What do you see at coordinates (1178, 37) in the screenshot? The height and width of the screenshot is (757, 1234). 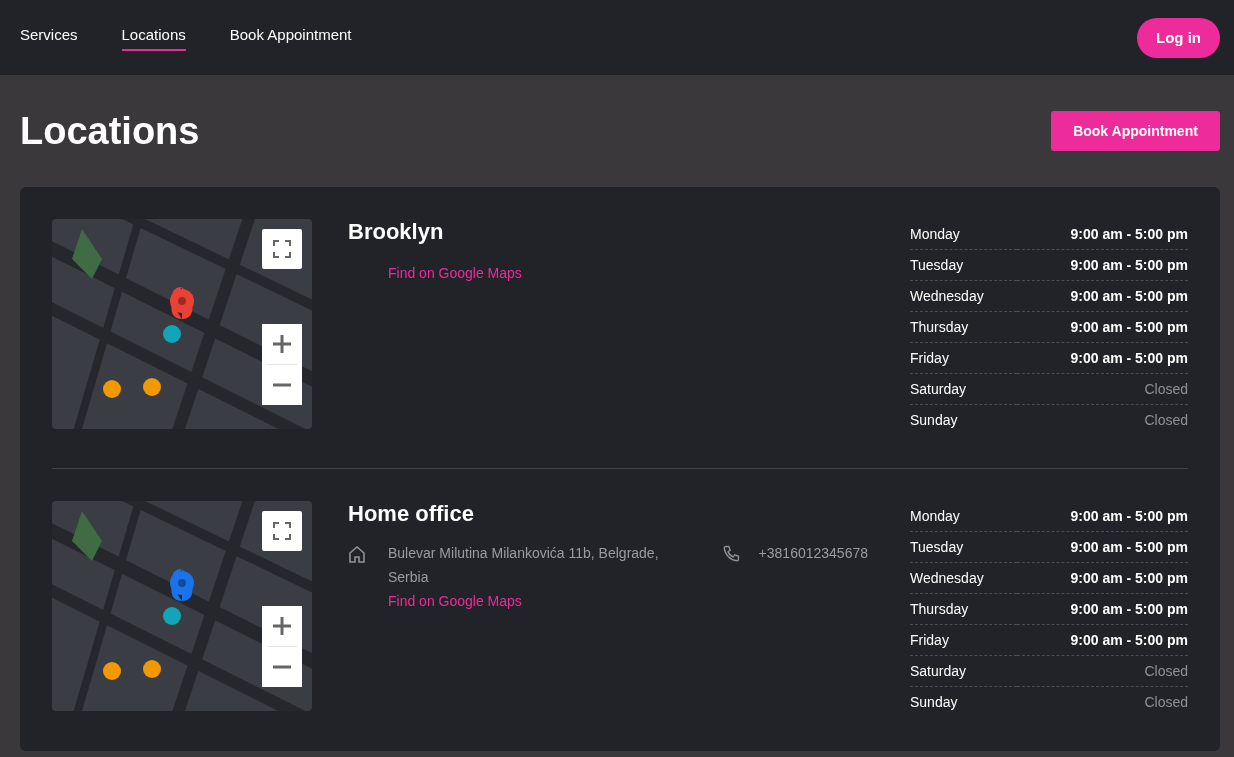 I see `login-button: Log in` at bounding box center [1178, 37].